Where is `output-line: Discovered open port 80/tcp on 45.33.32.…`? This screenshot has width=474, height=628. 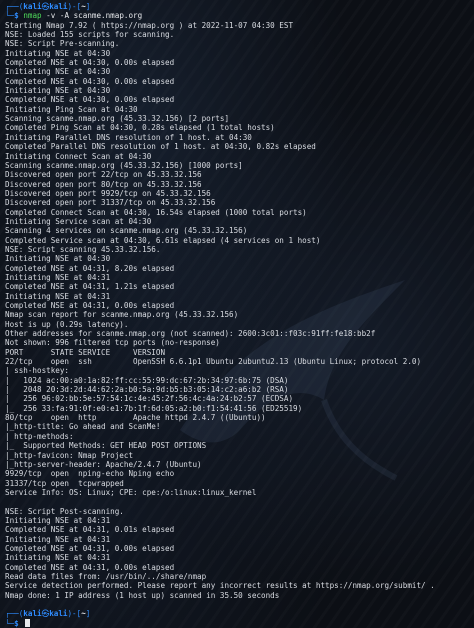
output-line: Discovered open port 80/tcp on 45.33.32.… is located at coordinates (103, 184).